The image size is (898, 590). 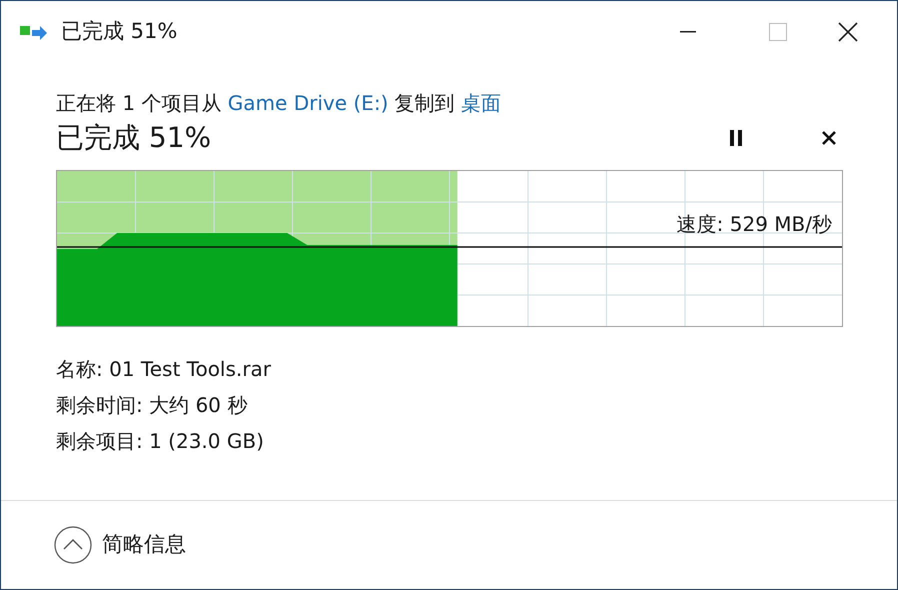 I want to click on copy-description: 正在将 1 个项目从 Game Drive (E:) 复制到 桌面, so click(x=279, y=103).